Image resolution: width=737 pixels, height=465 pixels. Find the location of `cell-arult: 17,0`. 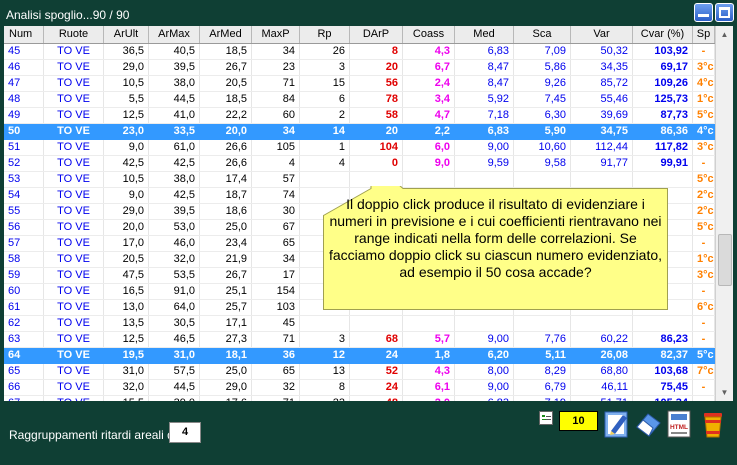

cell-arult: 17,0 is located at coordinates (126, 243).